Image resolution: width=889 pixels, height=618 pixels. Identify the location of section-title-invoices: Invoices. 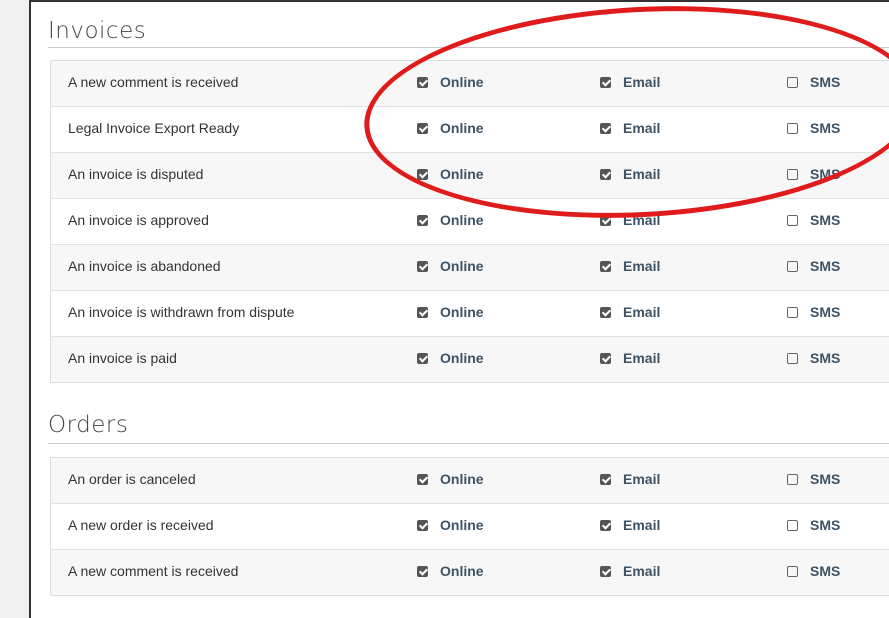
(97, 31).